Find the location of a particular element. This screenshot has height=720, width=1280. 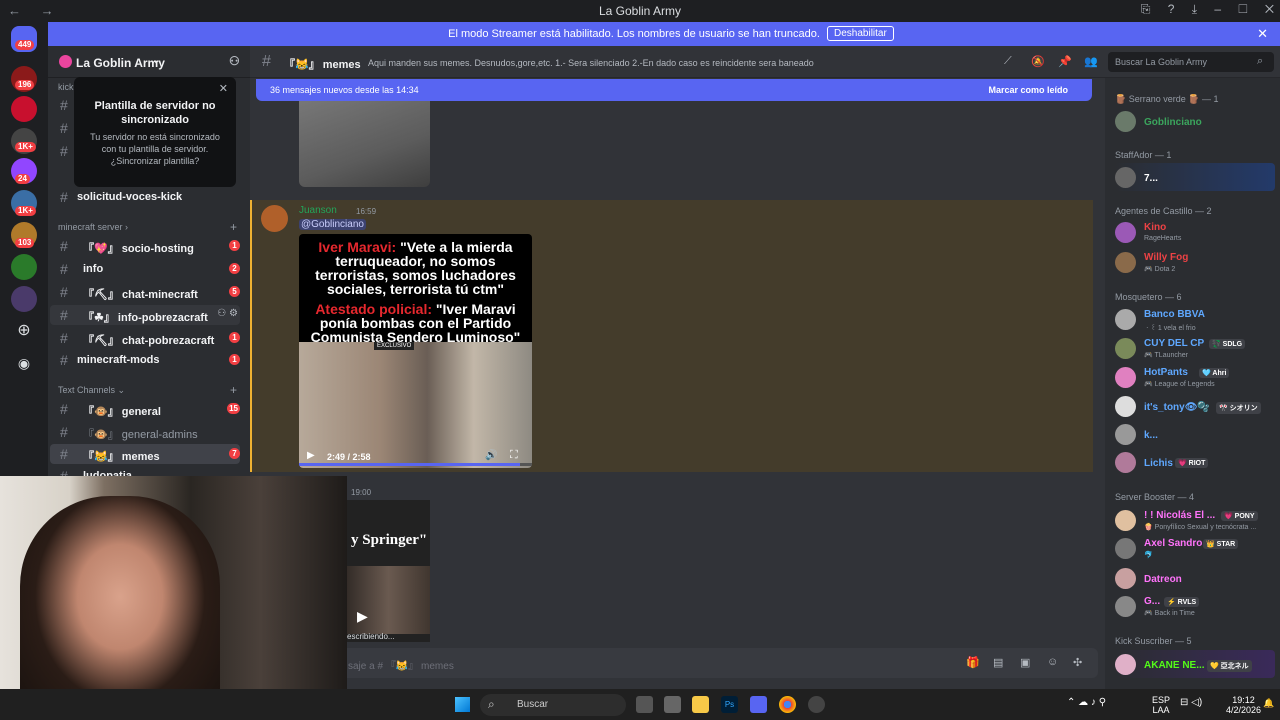

gift-icon: 🎁 is located at coordinates (973, 662).